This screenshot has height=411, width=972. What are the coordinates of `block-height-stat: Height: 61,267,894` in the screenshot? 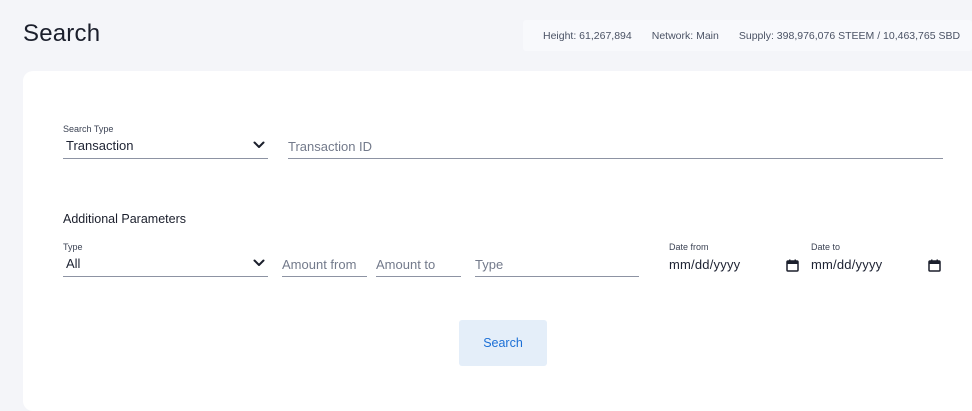 It's located at (587, 35).